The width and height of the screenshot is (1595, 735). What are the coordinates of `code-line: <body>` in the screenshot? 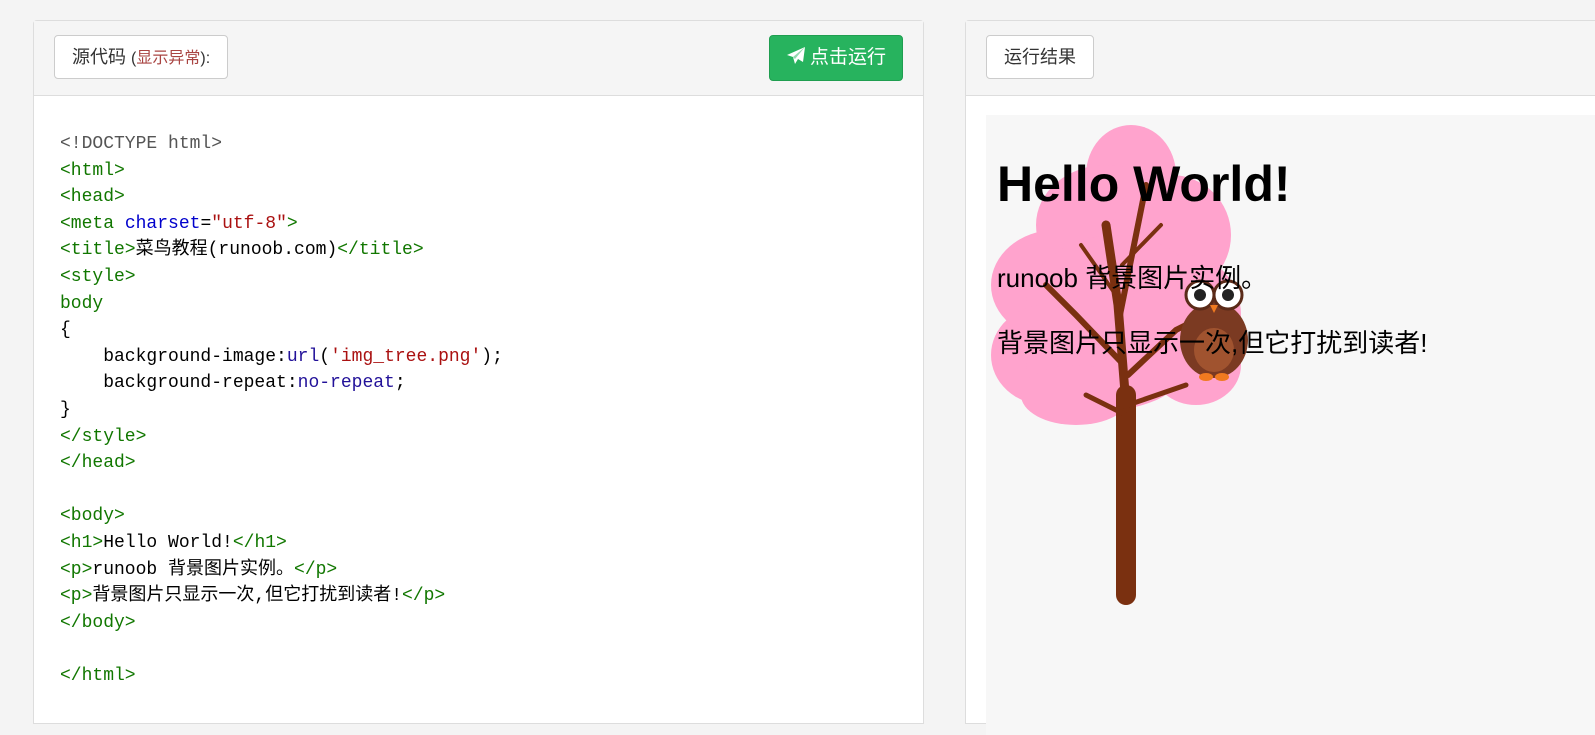 It's located at (92, 516).